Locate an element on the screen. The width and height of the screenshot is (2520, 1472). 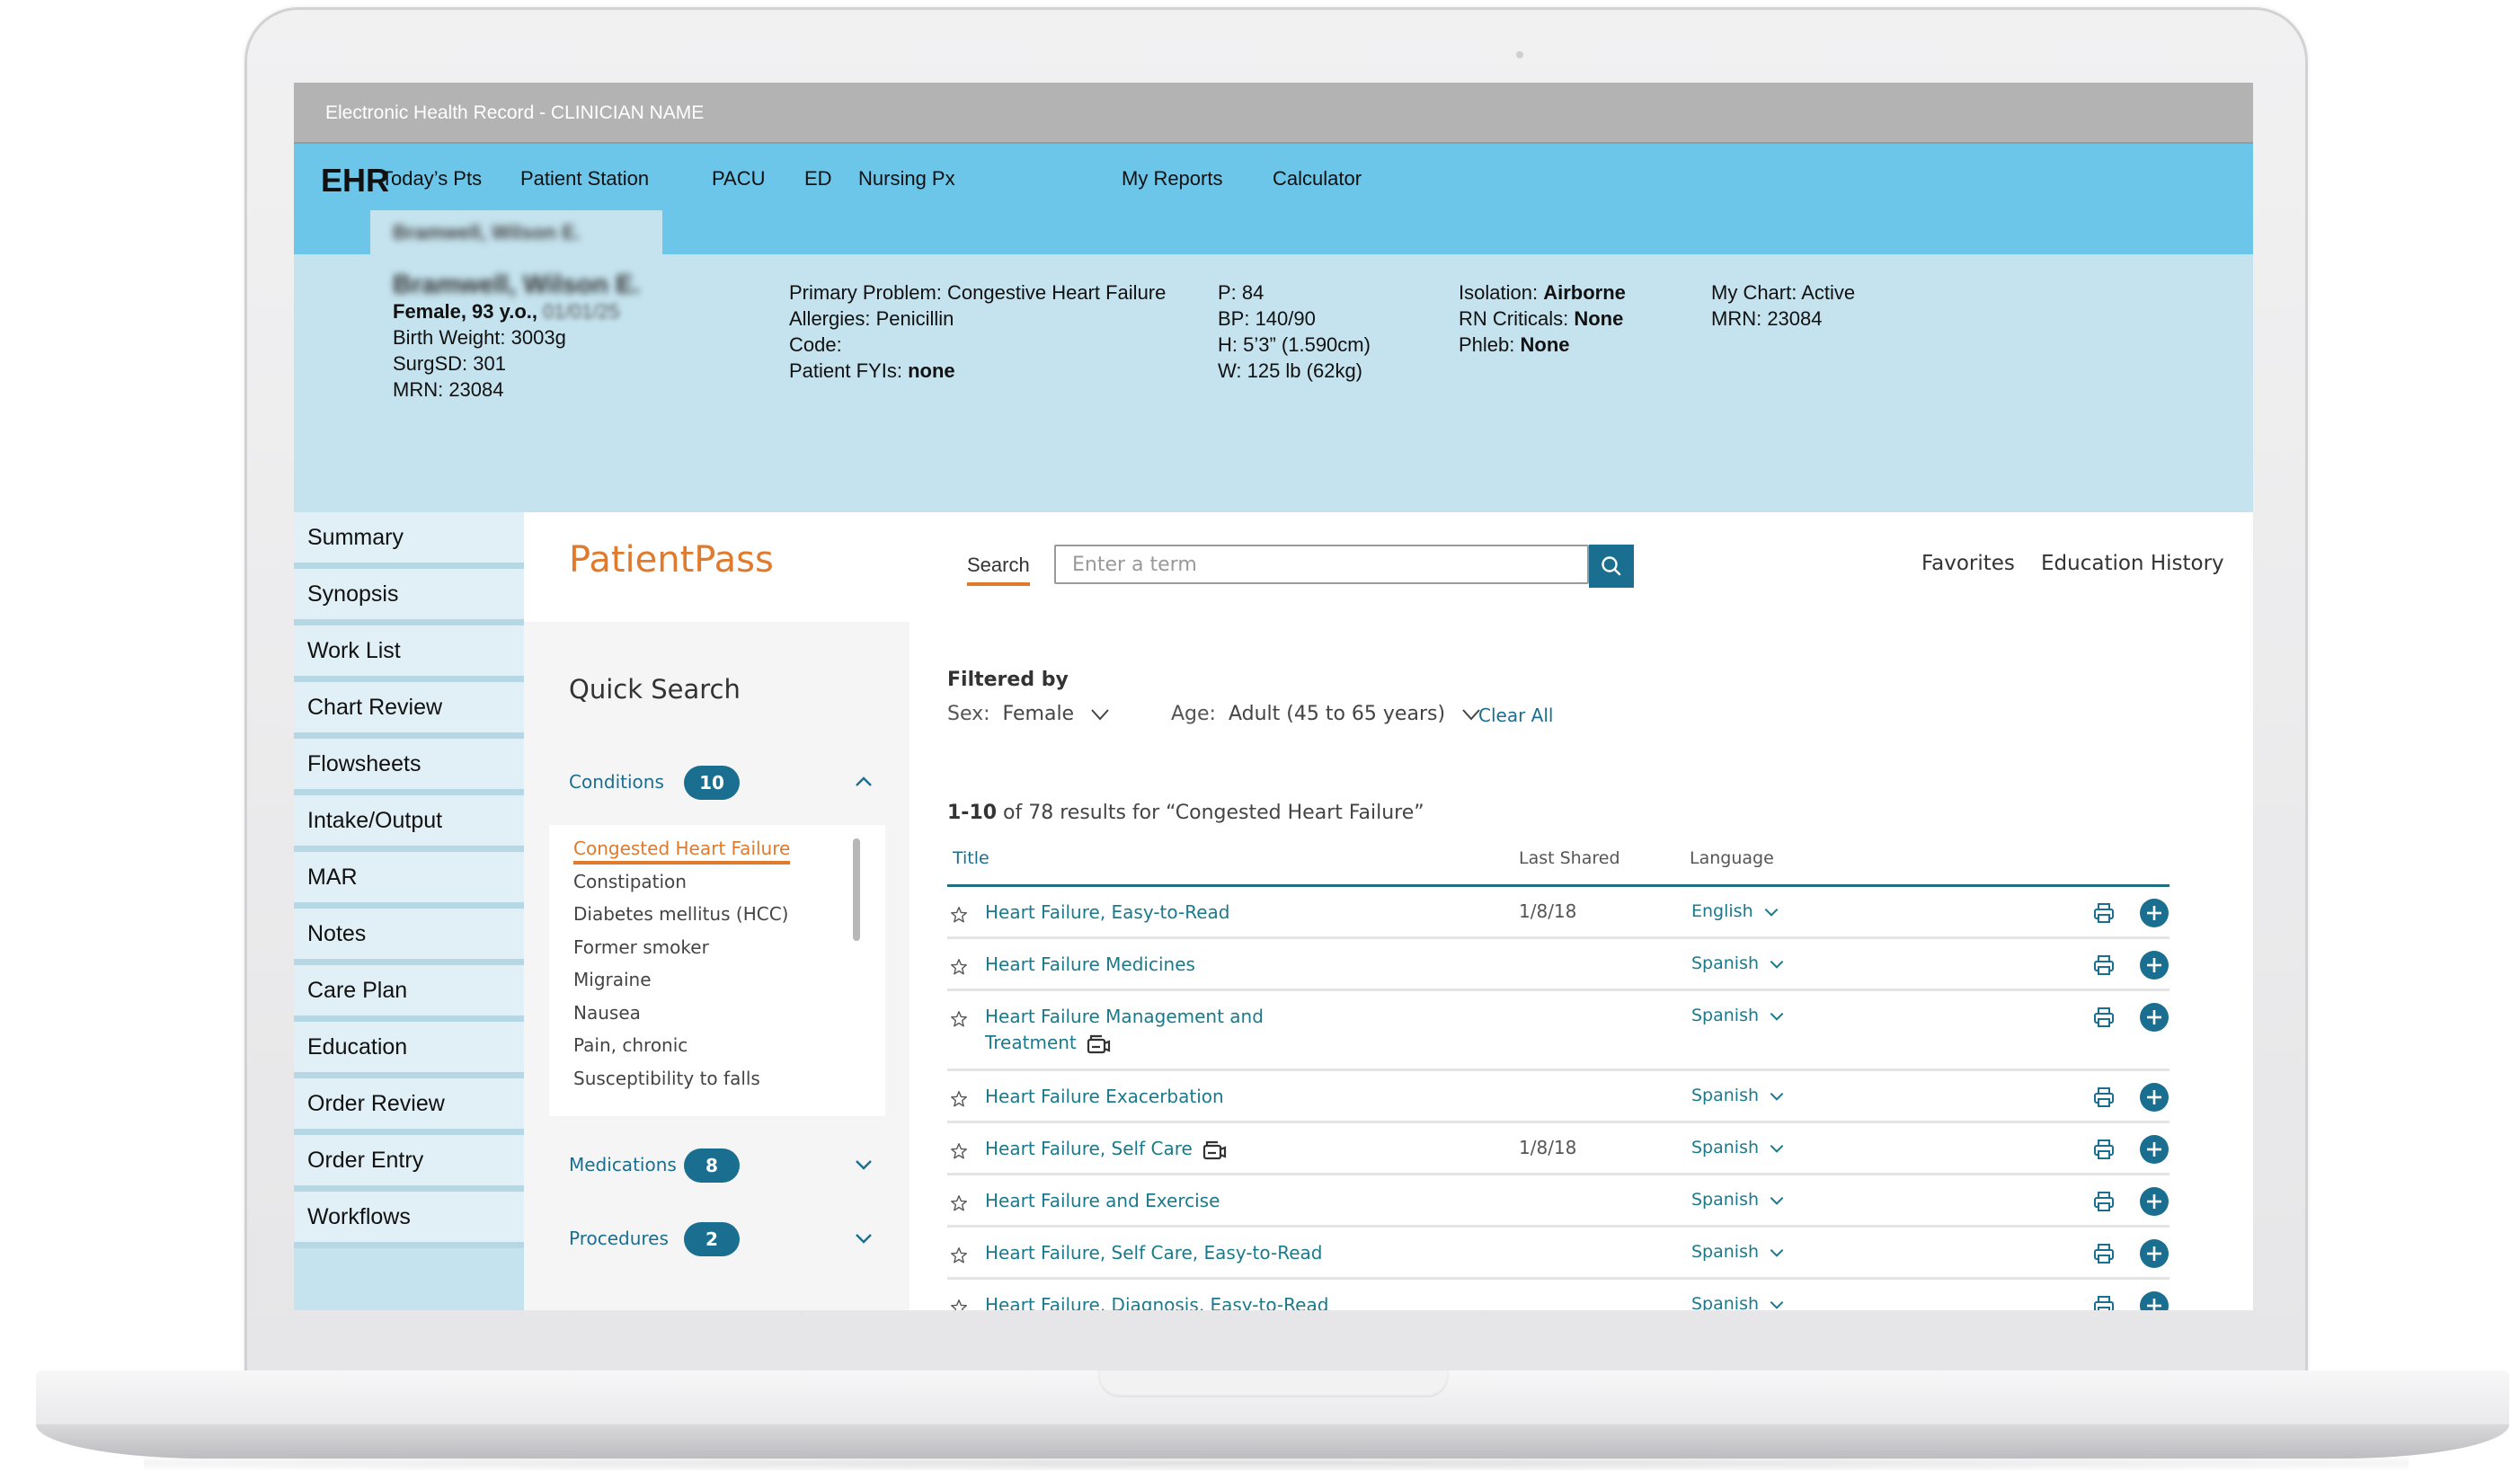
result-title-link: Heart Failure Exacerbation is located at coordinates (1104, 1097).